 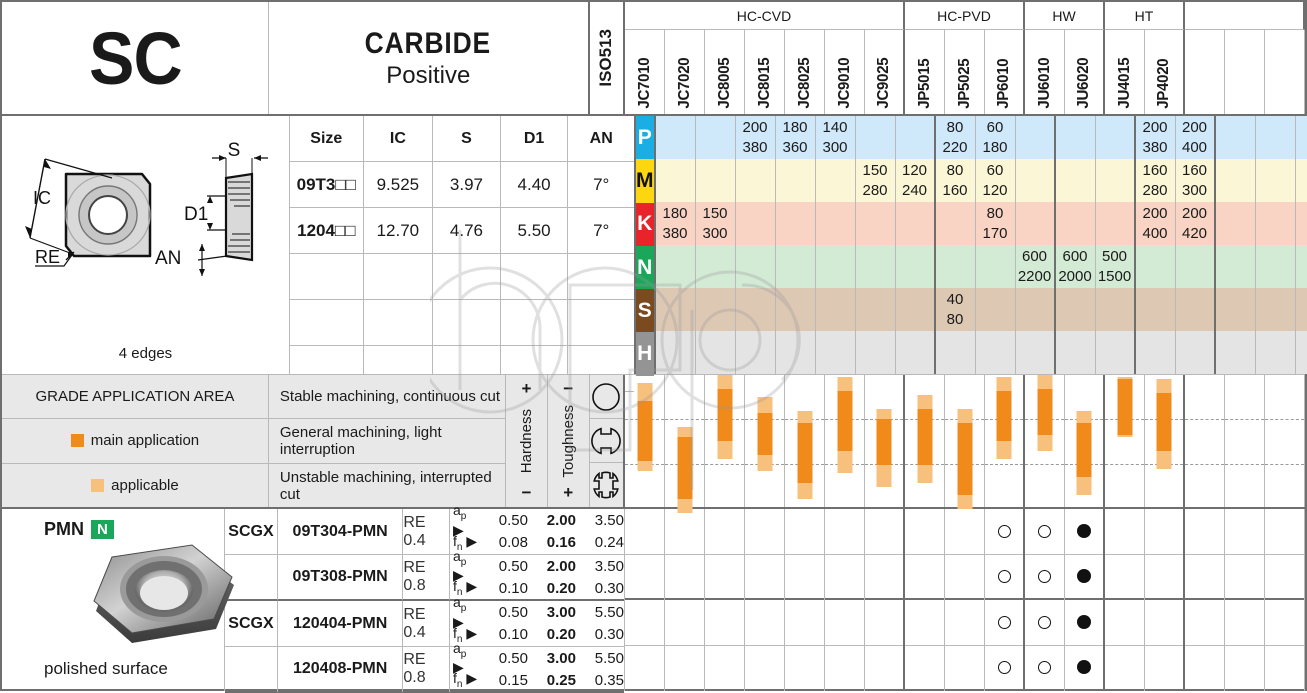 What do you see at coordinates (805, 72) in the screenshot?
I see `grade-header-JC8025: JC8025` at bounding box center [805, 72].